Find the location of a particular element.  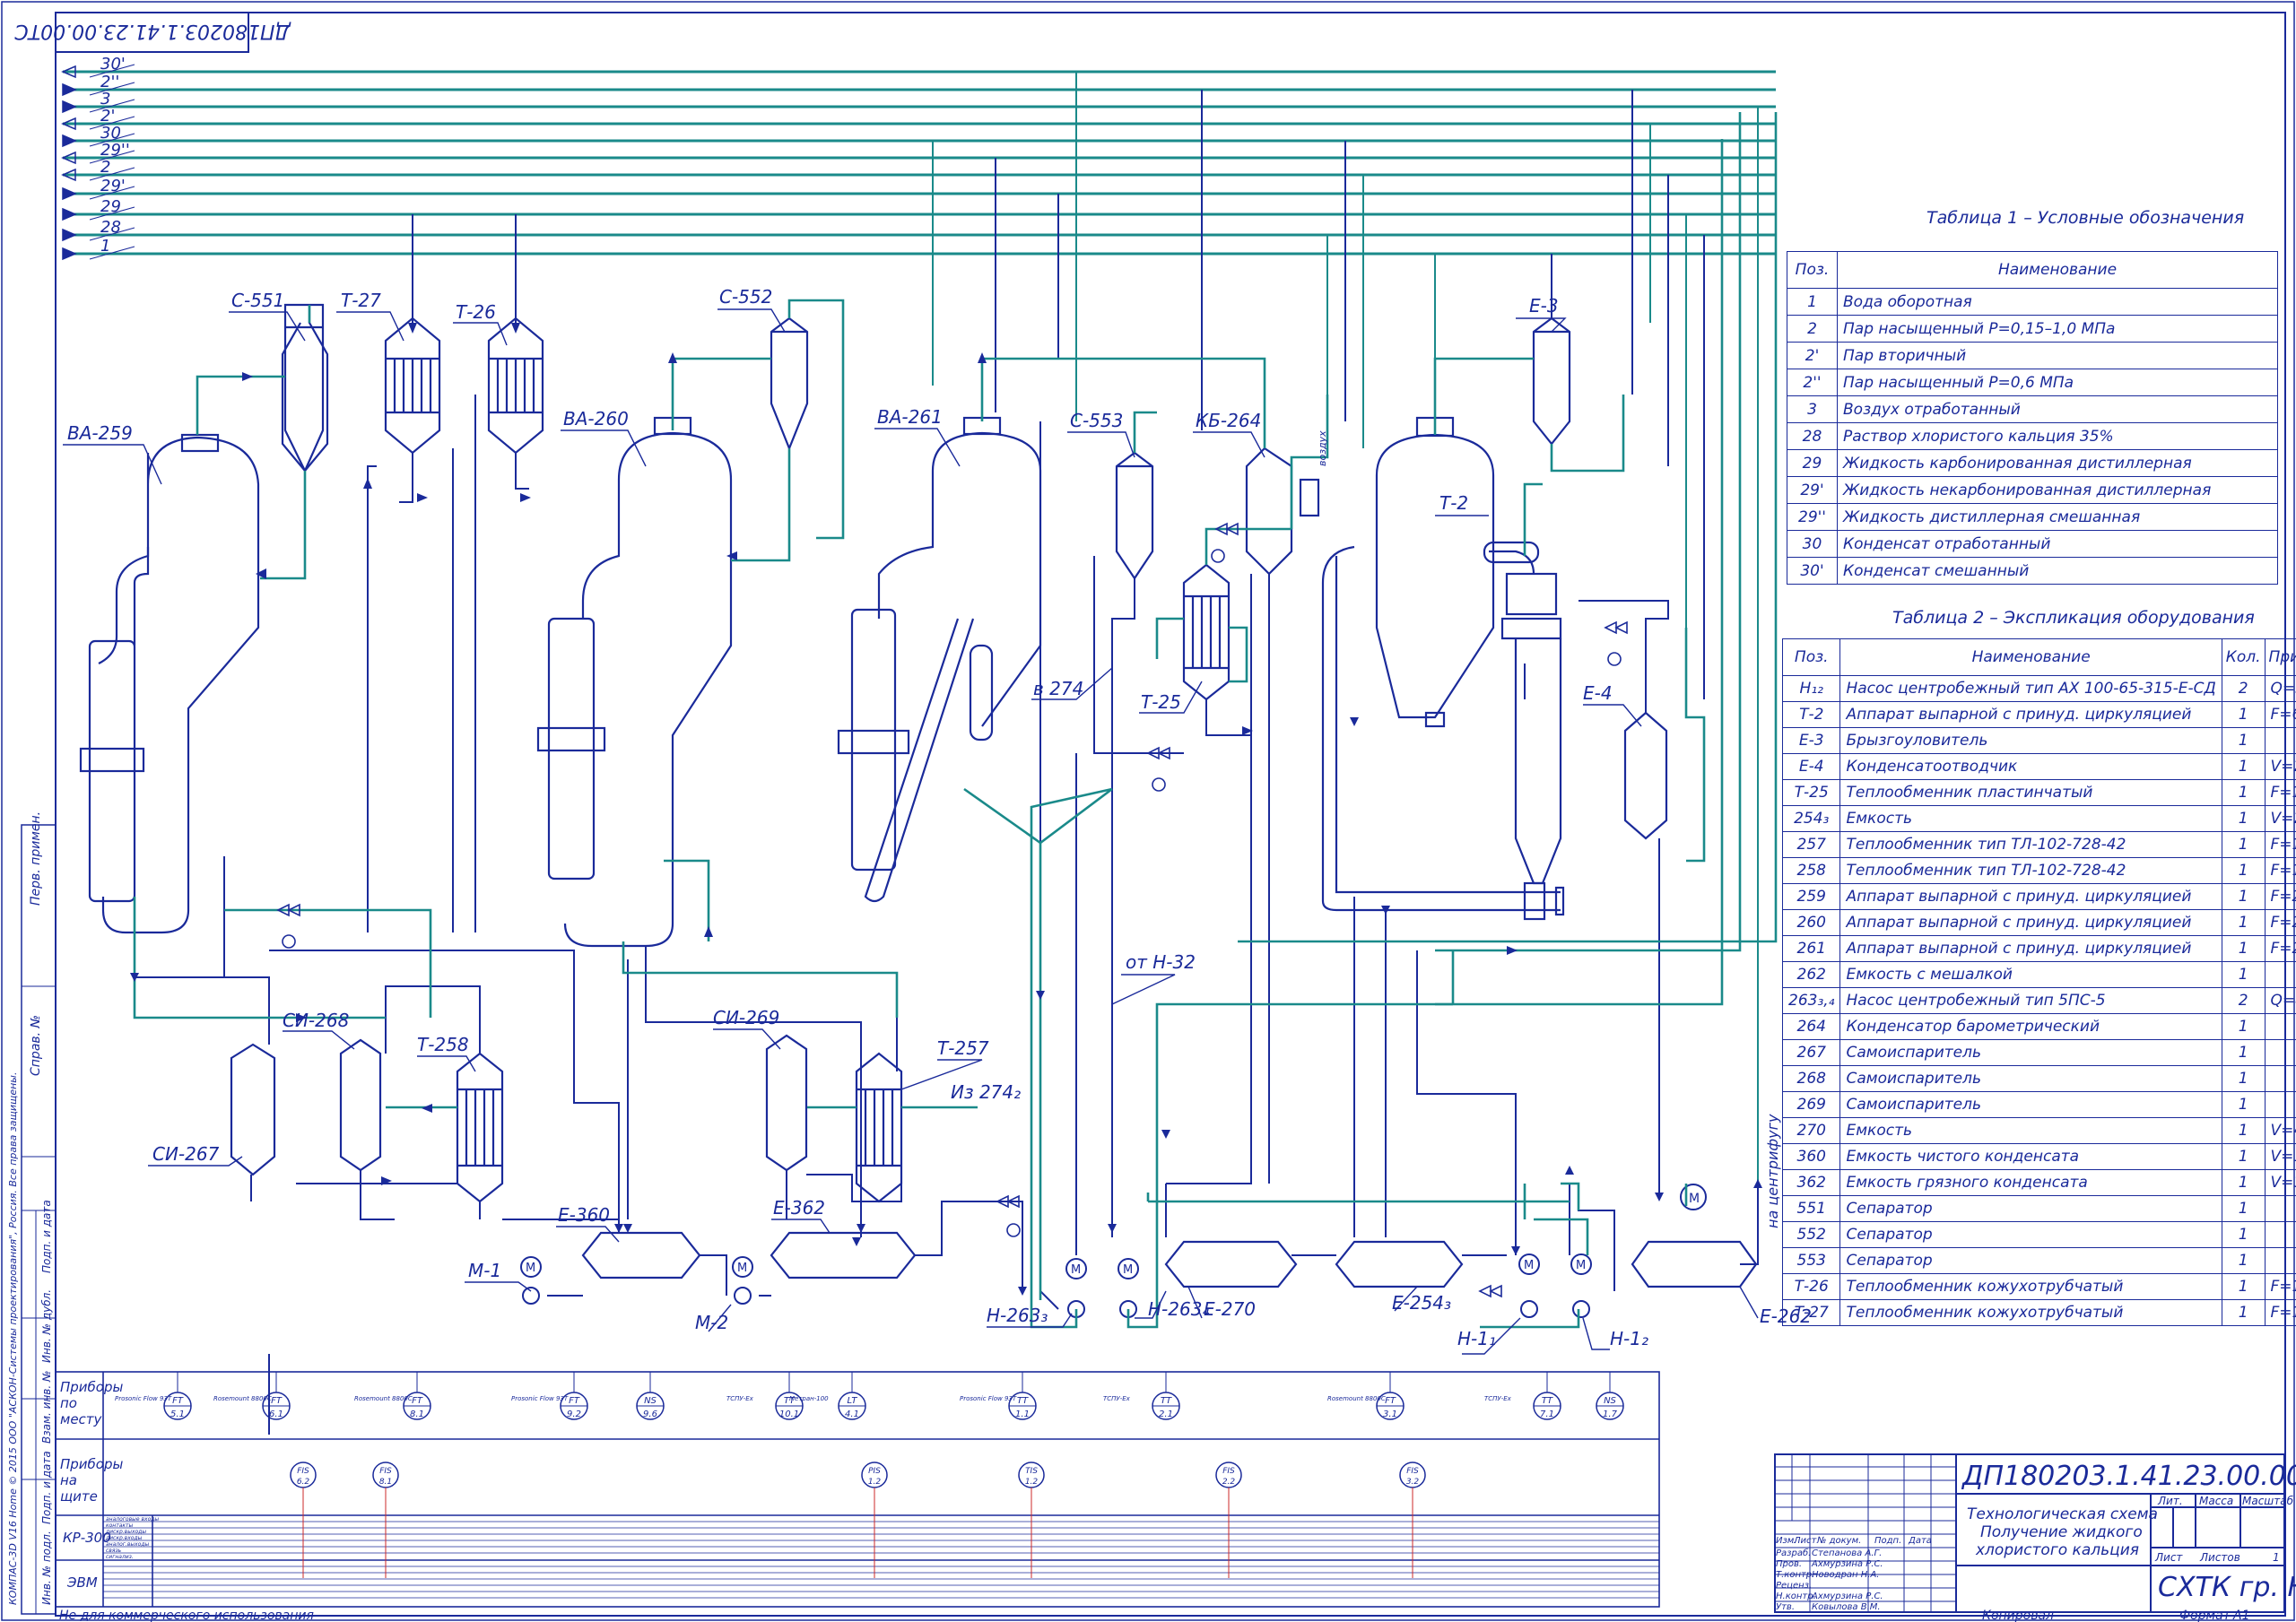

instrument-panel is located at coordinates (857, 1489).